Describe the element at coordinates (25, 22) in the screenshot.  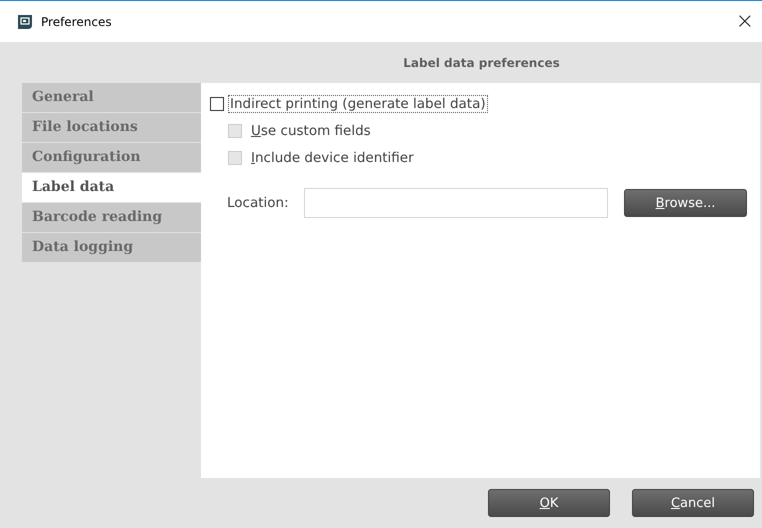
I see `app-icon` at that location.